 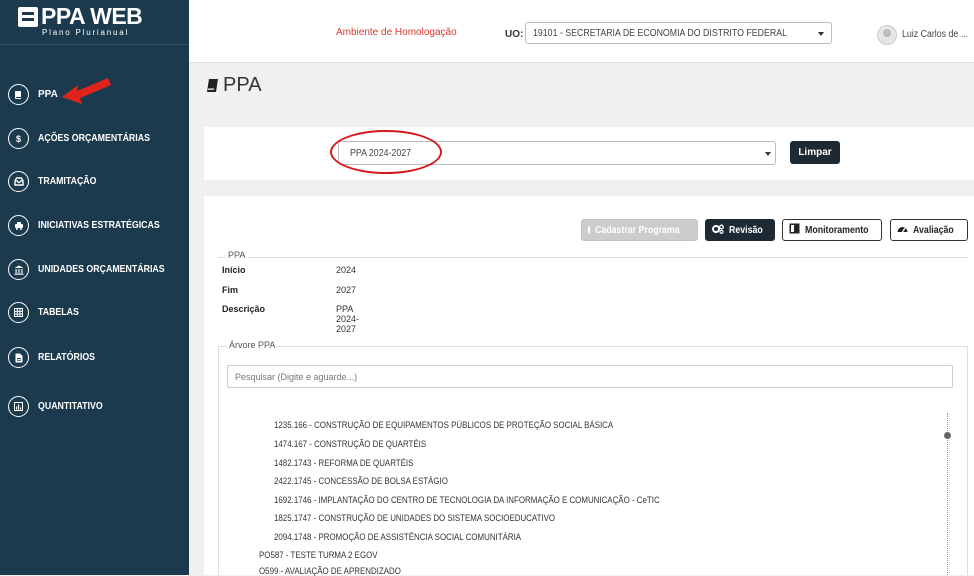 What do you see at coordinates (343, 463) in the screenshot?
I see `tree-node: 1482.1743 - REFORMA DE QUARTÉIS` at bounding box center [343, 463].